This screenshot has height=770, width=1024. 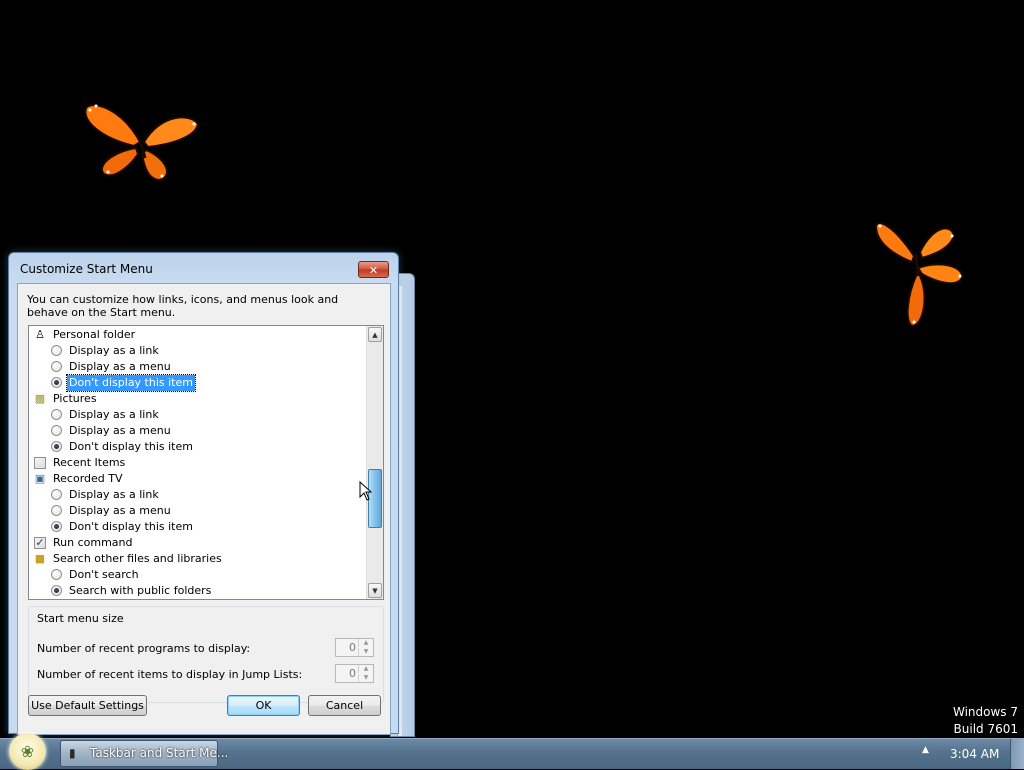 I want to click on group-title: Start menu size, so click(x=80, y=619).